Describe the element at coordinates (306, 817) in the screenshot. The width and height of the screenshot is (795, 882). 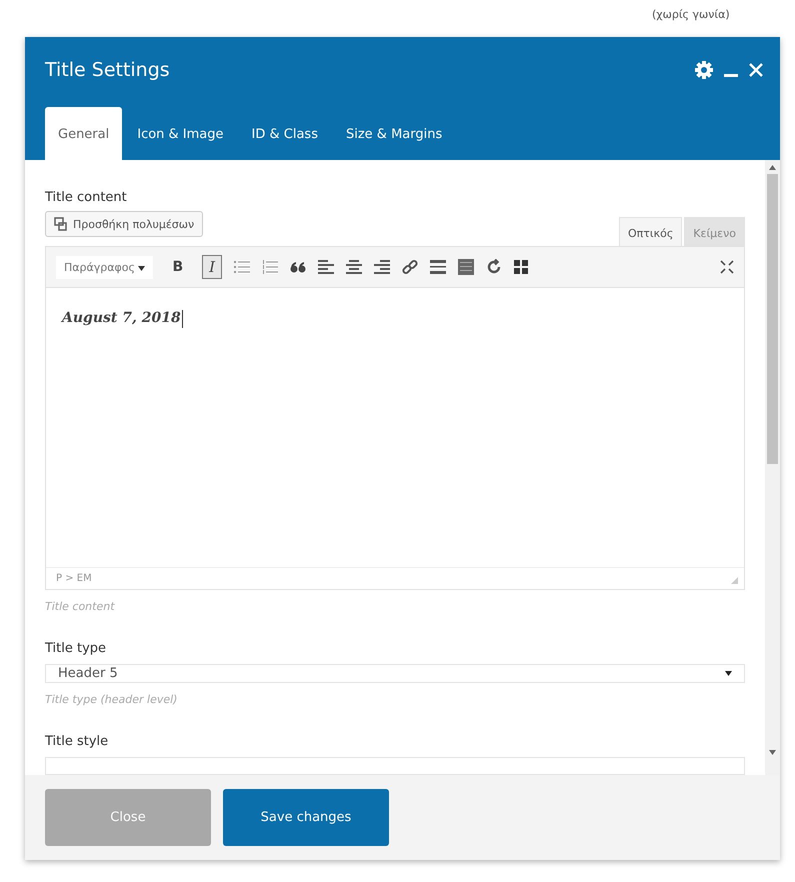
I see `save-button: Save changes` at that location.